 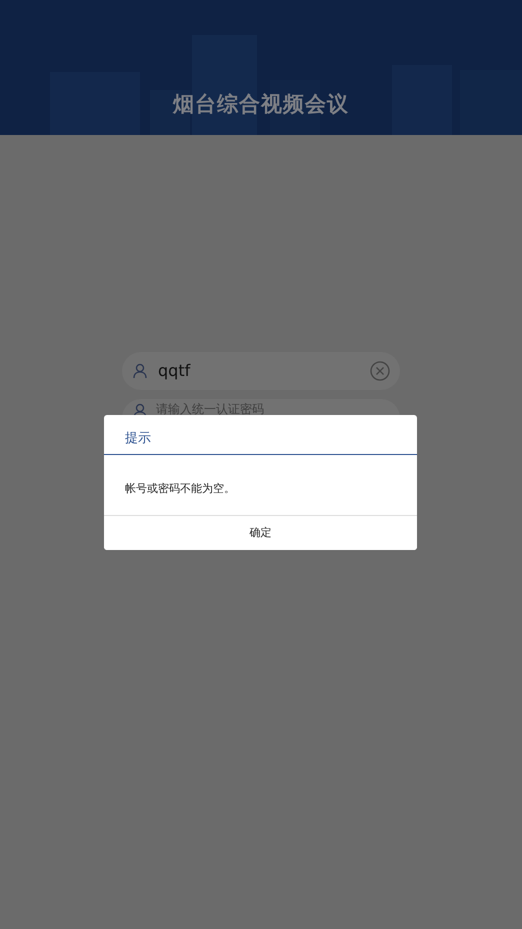 What do you see at coordinates (261, 104) in the screenshot?
I see `app-title: 烟台综合视频会议` at bounding box center [261, 104].